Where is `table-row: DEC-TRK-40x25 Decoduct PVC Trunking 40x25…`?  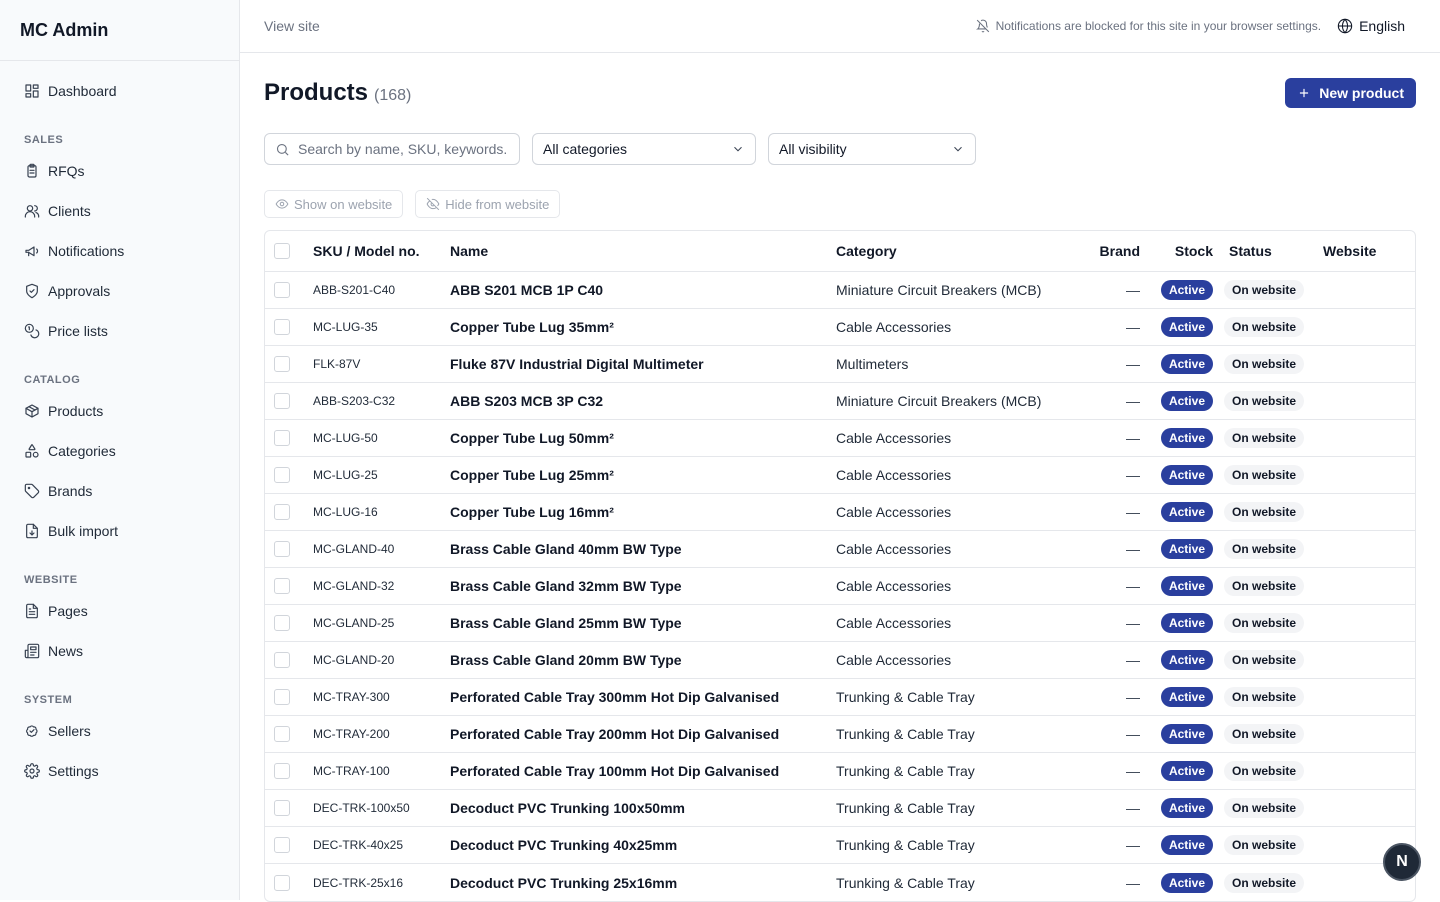 table-row: DEC-TRK-40x25 Decoduct PVC Trunking 40x25… is located at coordinates (840, 845).